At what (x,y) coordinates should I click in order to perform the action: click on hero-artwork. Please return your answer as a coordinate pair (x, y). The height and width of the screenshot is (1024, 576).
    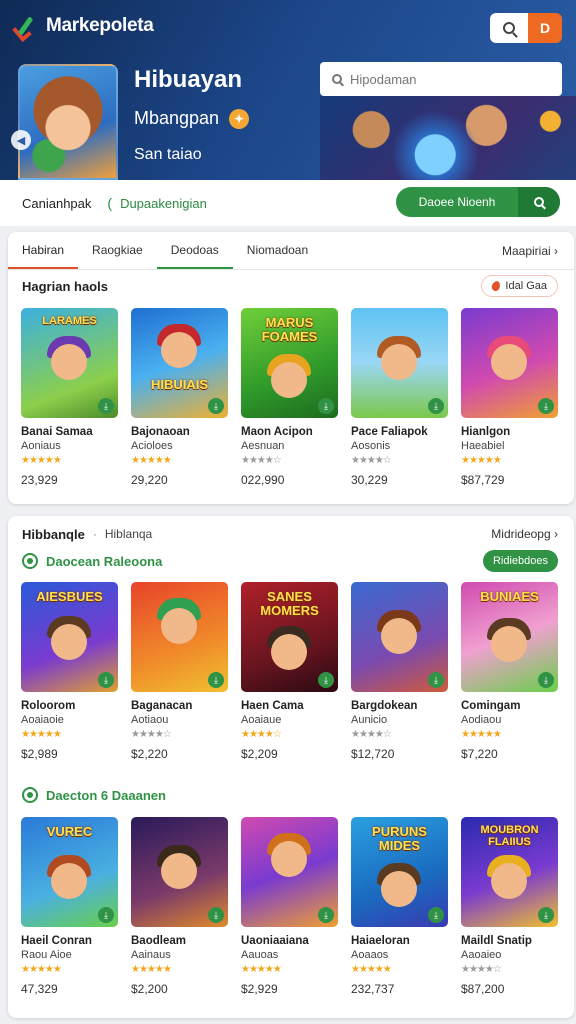
    Looking at the image, I should click on (448, 138).